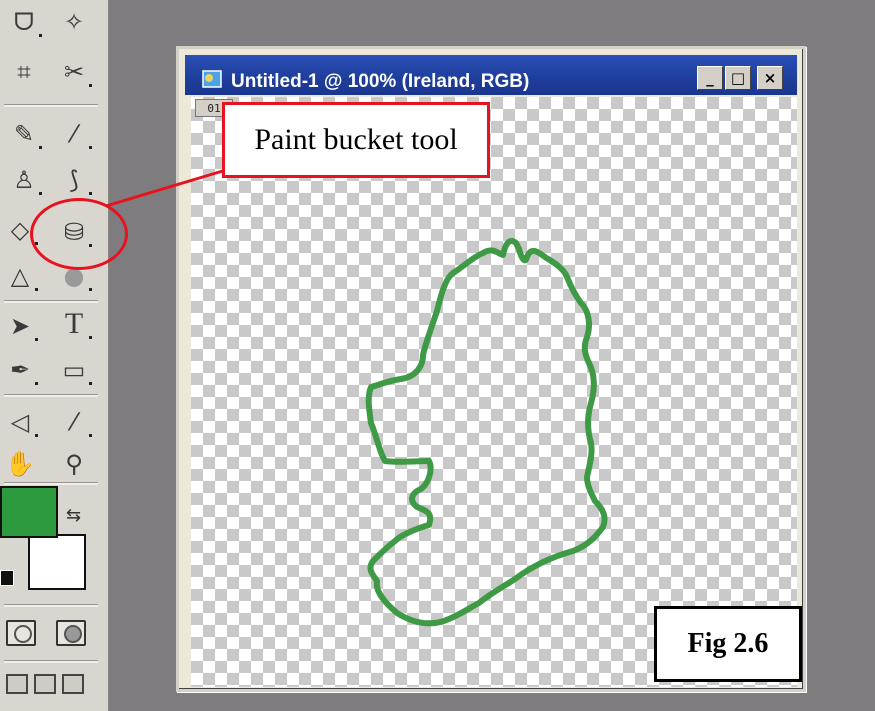 The width and height of the screenshot is (875, 711). I want to click on lasso-tool: ᗜ, so click(24, 22).